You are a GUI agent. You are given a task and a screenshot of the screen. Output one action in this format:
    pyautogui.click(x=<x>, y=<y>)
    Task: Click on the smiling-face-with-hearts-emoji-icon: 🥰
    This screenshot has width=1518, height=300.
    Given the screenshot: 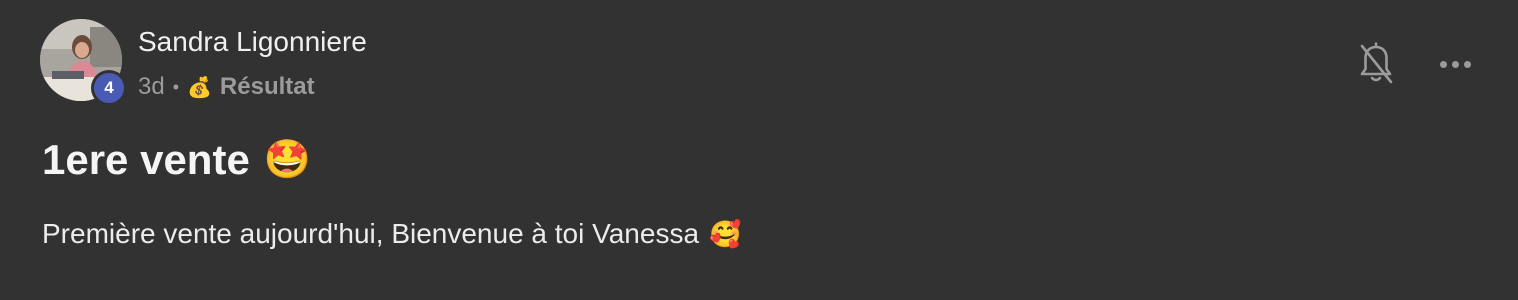 What is the action you would take?
    pyautogui.click(x=725, y=233)
    